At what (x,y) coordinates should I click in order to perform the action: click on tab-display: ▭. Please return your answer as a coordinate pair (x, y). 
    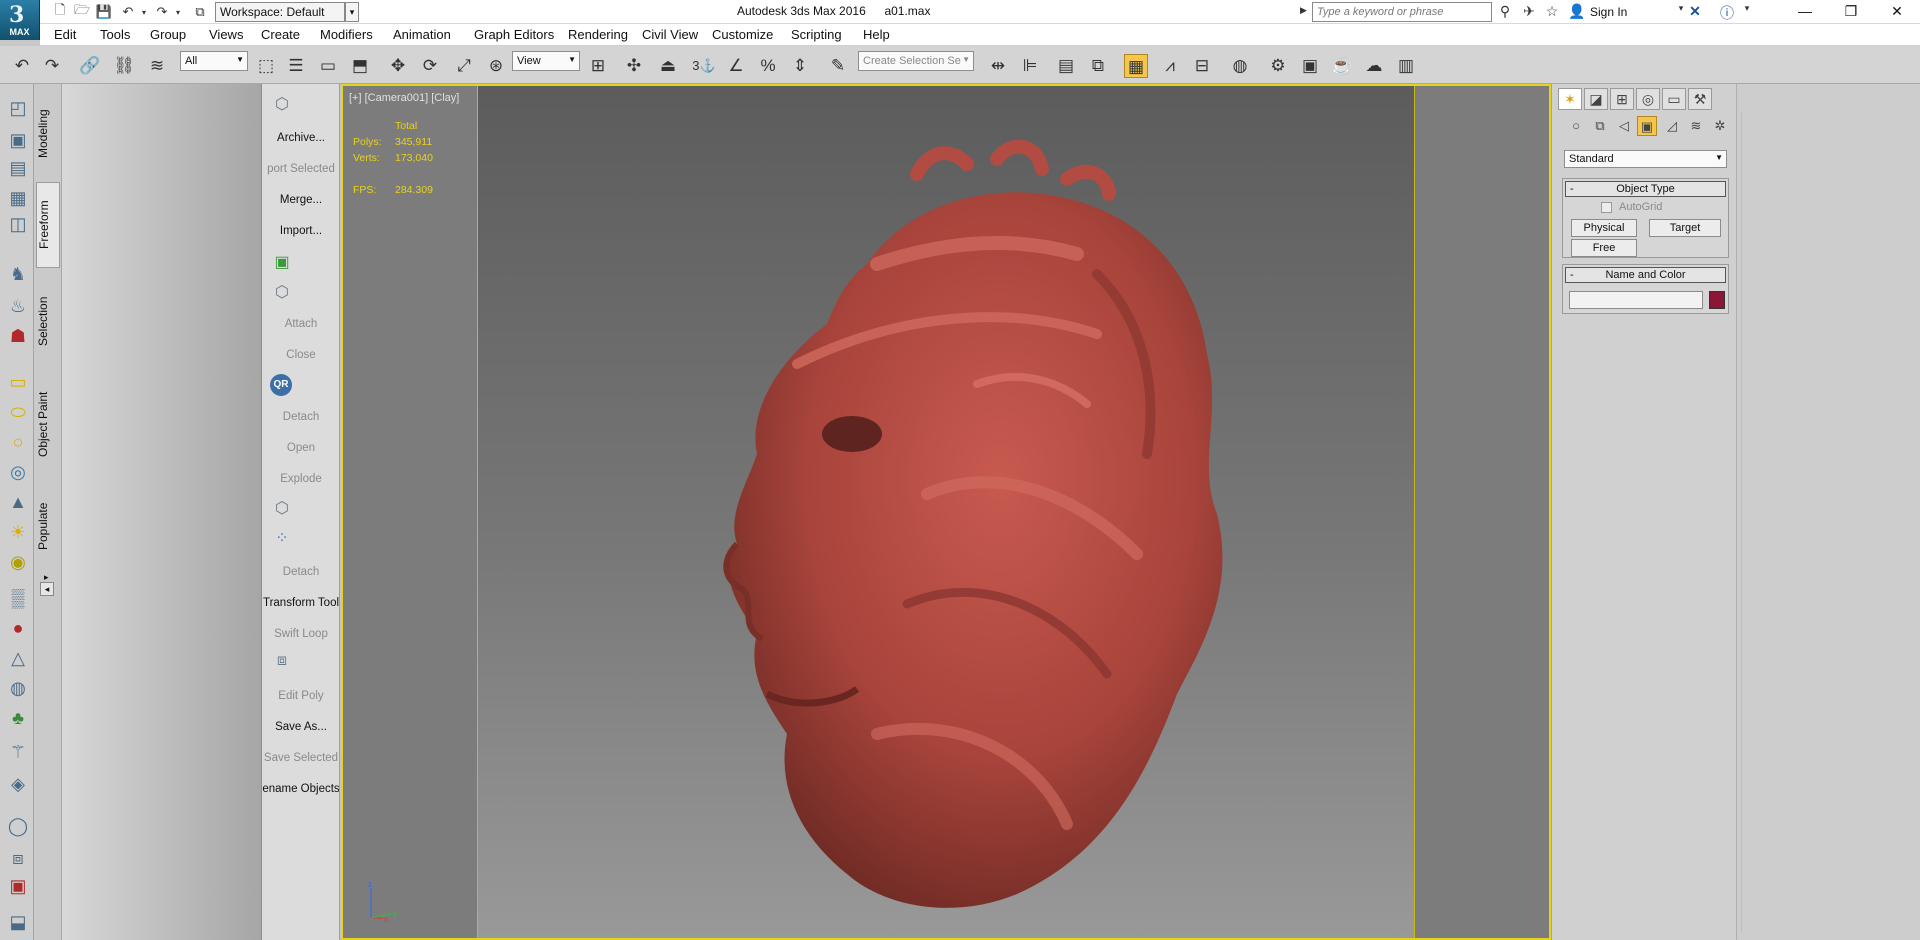
    Looking at the image, I should click on (1674, 99).